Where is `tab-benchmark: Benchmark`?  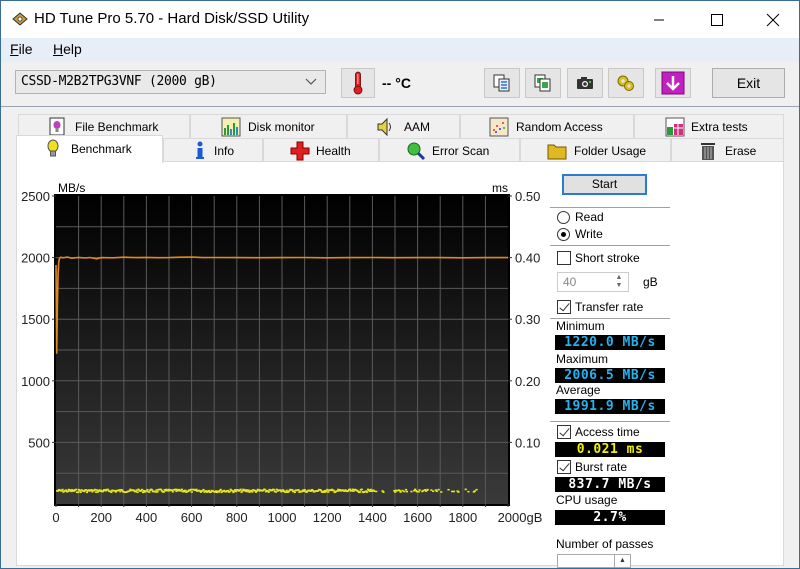
tab-benchmark: Benchmark is located at coordinates (89, 149).